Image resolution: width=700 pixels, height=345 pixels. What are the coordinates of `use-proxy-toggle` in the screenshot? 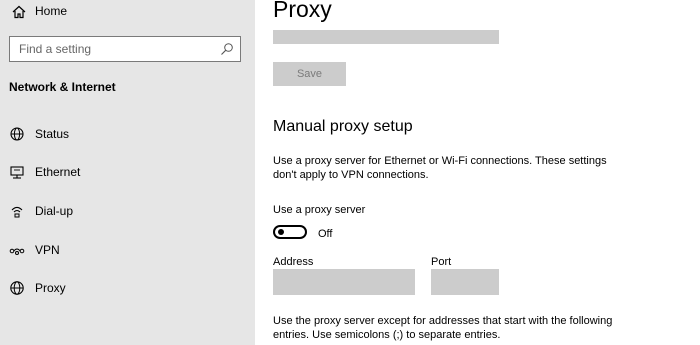 It's located at (290, 232).